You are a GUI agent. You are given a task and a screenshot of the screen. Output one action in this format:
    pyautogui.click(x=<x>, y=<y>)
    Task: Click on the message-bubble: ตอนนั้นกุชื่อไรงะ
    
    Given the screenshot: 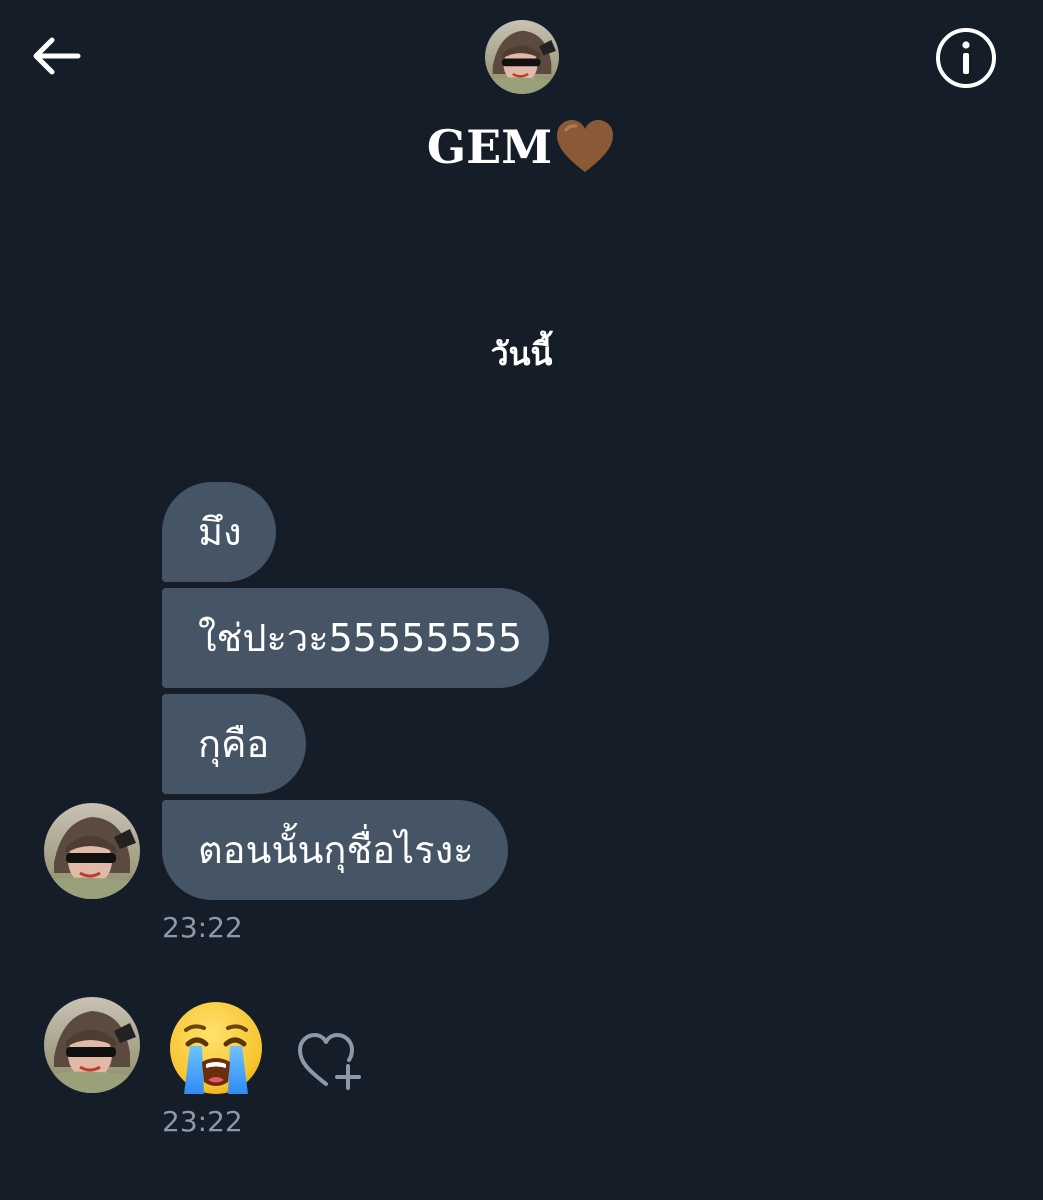 What is the action you would take?
    pyautogui.click(x=335, y=850)
    